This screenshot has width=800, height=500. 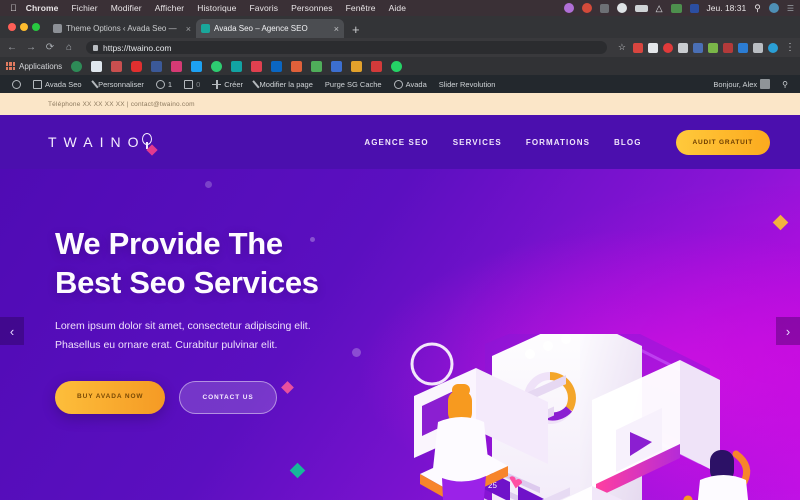 I want to click on bookmark-blue-icon, so click(x=337, y=66).